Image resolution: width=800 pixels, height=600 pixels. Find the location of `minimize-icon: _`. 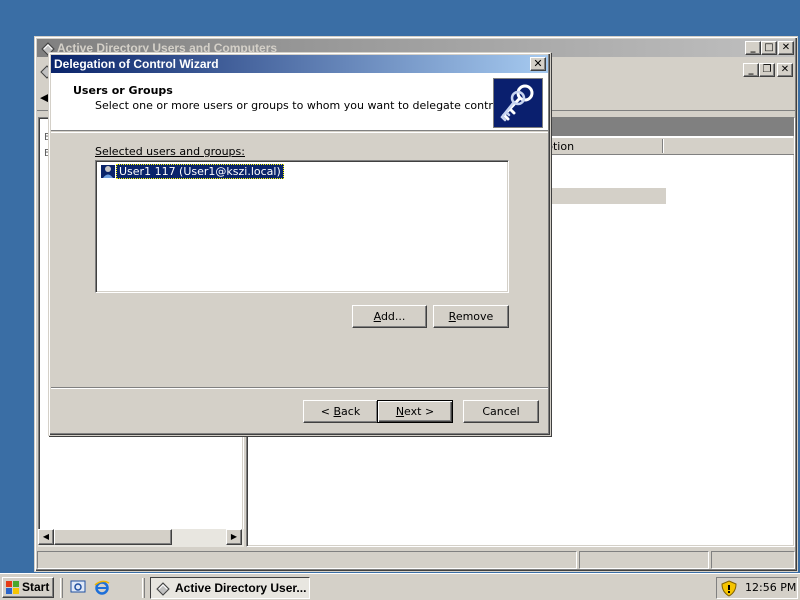

minimize-icon: _ is located at coordinates (753, 48).